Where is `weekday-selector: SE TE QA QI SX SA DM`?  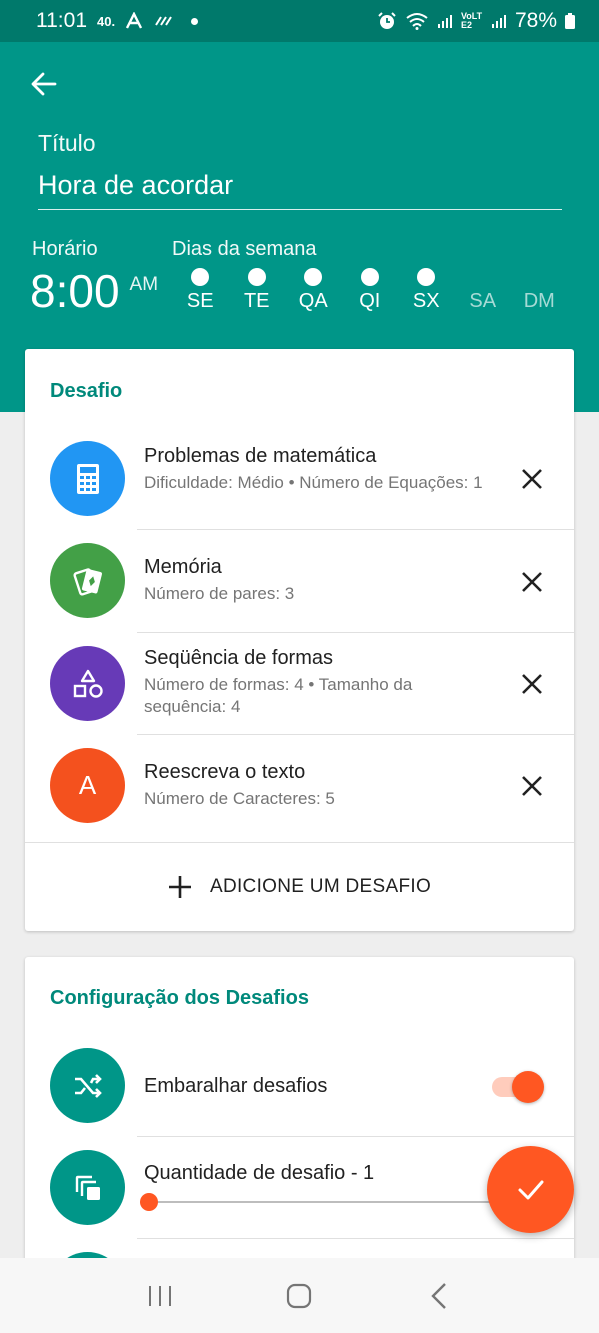
weekday-selector: SE TE QA QI SX SA DM is located at coordinates (370, 290).